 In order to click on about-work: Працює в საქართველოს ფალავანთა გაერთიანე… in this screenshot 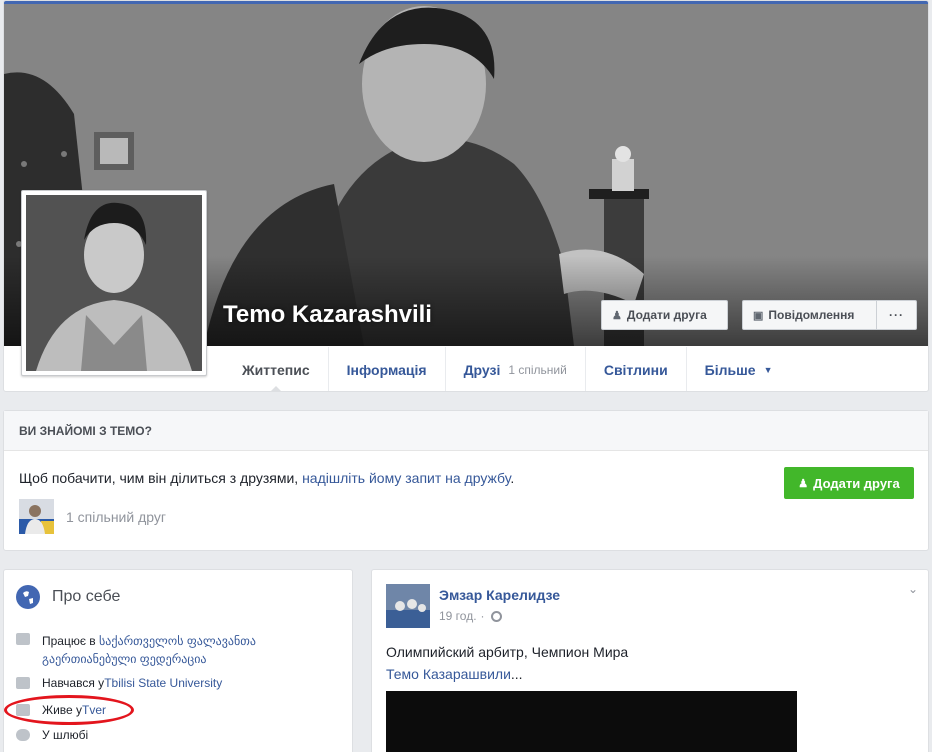, I will do `click(176, 650)`.